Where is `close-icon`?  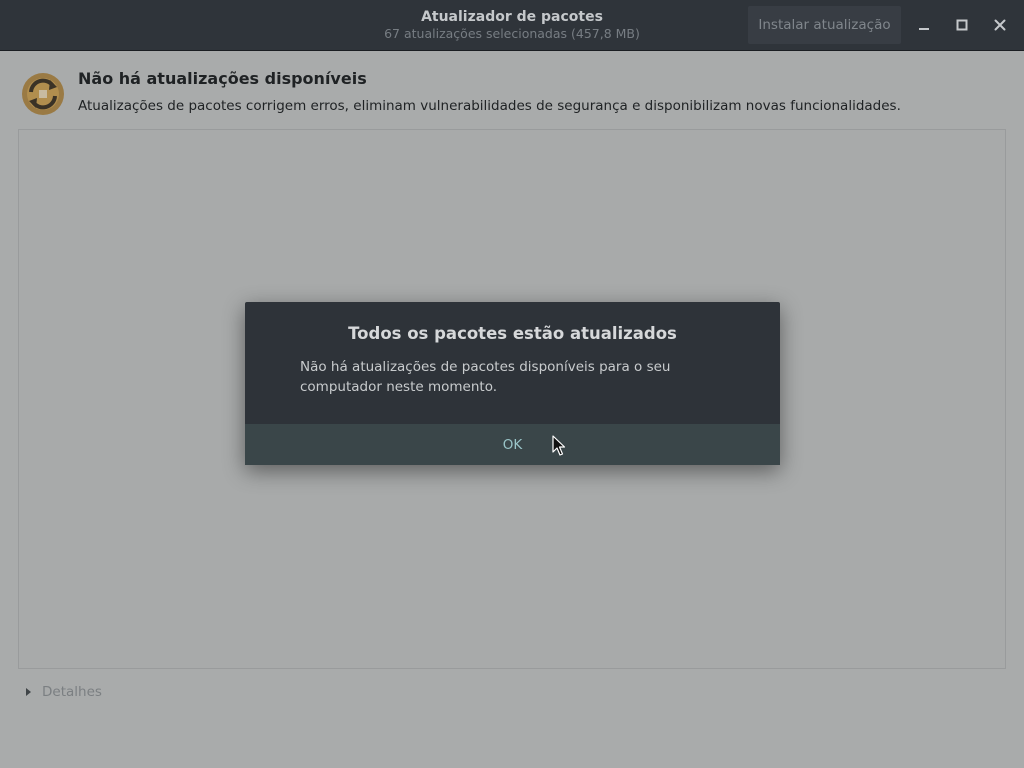 close-icon is located at coordinates (1000, 25).